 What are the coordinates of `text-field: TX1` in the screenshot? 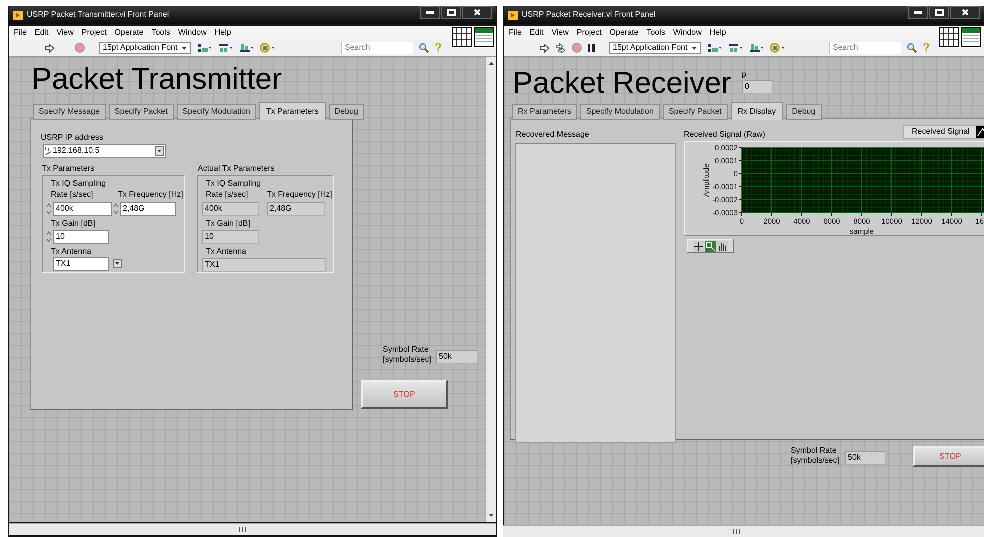 It's located at (81, 264).